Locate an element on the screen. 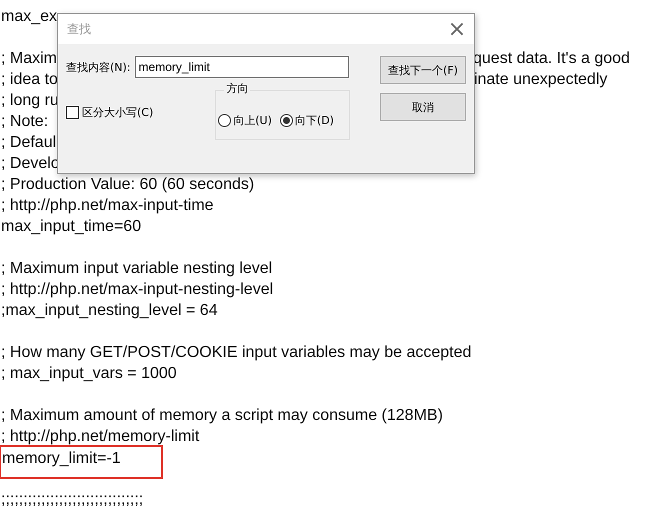  code-line: ; How many GET/POST/COOKIE input variables may be accepted is located at coordinates (236, 353).